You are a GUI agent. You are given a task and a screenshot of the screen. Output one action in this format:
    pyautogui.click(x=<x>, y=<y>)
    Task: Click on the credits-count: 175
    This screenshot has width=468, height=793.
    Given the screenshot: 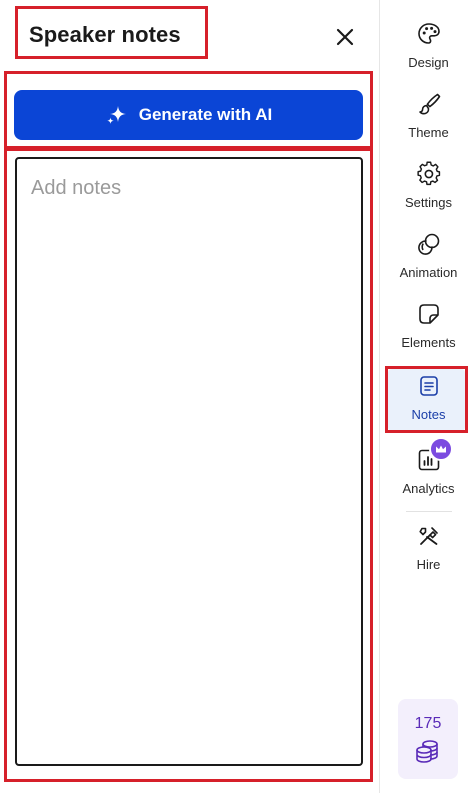 What is the action you would take?
    pyautogui.click(x=428, y=723)
    